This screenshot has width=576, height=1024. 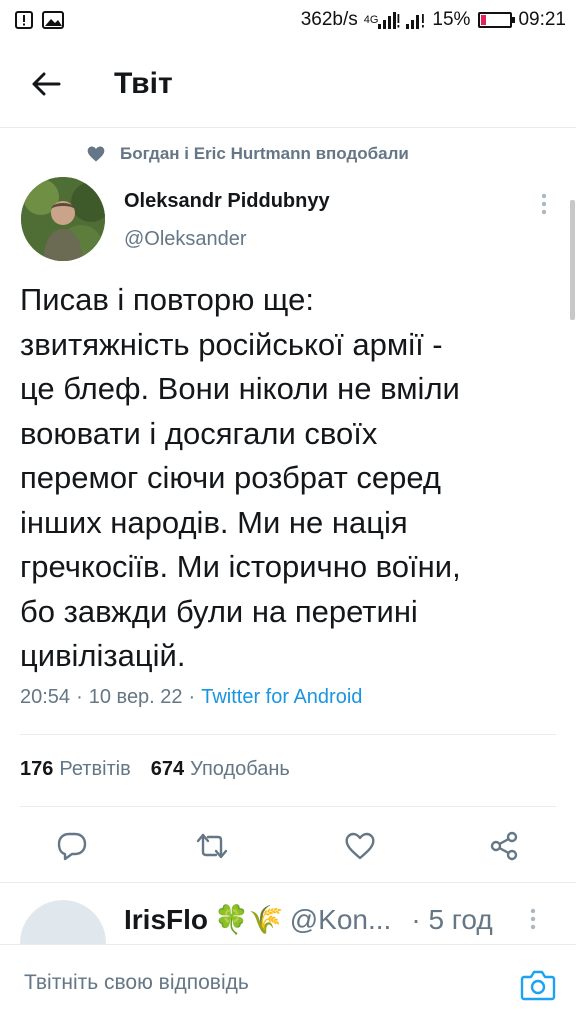 I want to click on reply-compose-bar, so click(x=288, y=984).